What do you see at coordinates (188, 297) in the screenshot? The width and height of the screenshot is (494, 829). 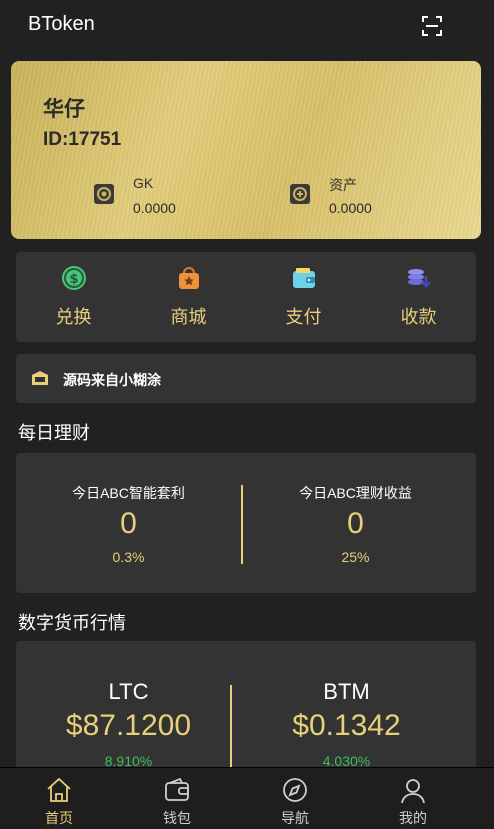 I see `shop-button: 商城` at bounding box center [188, 297].